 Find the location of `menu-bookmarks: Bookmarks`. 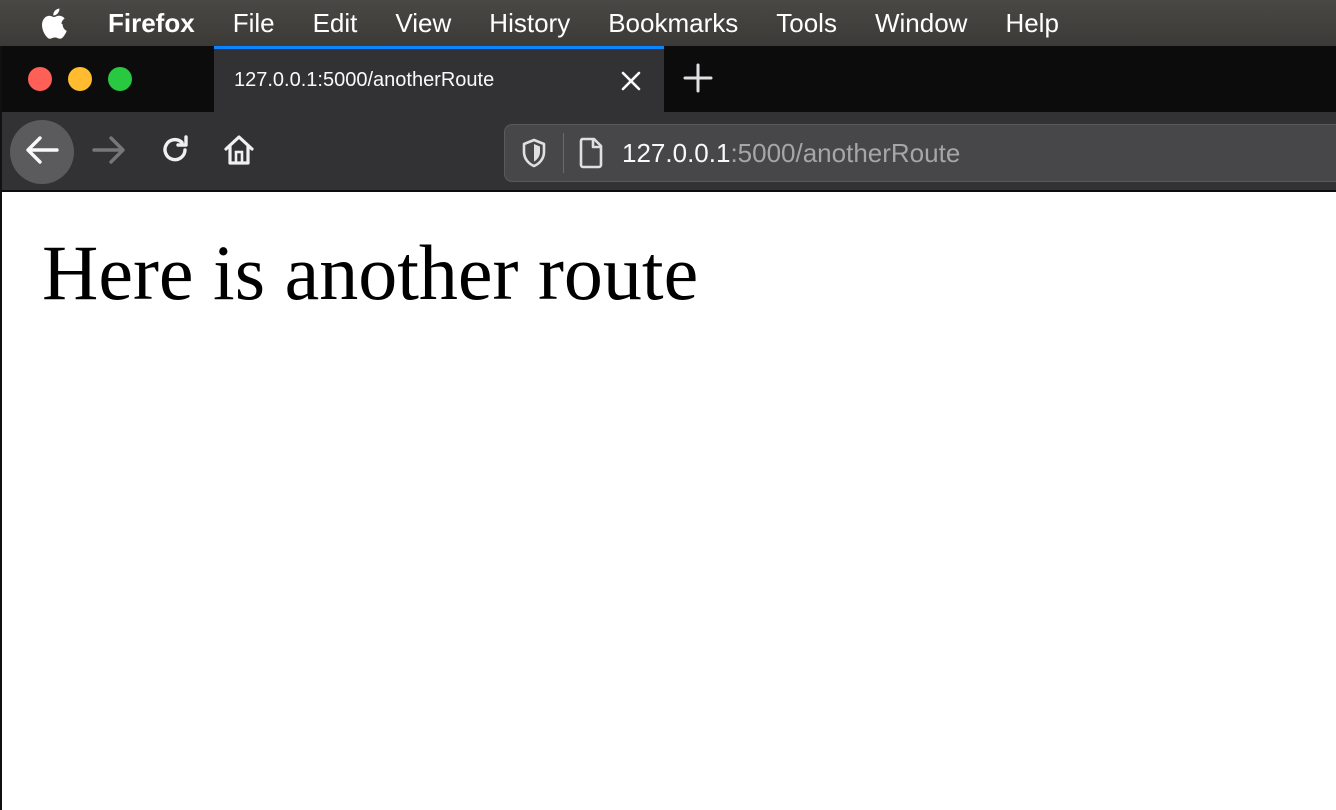

menu-bookmarks: Bookmarks is located at coordinates (673, 23).